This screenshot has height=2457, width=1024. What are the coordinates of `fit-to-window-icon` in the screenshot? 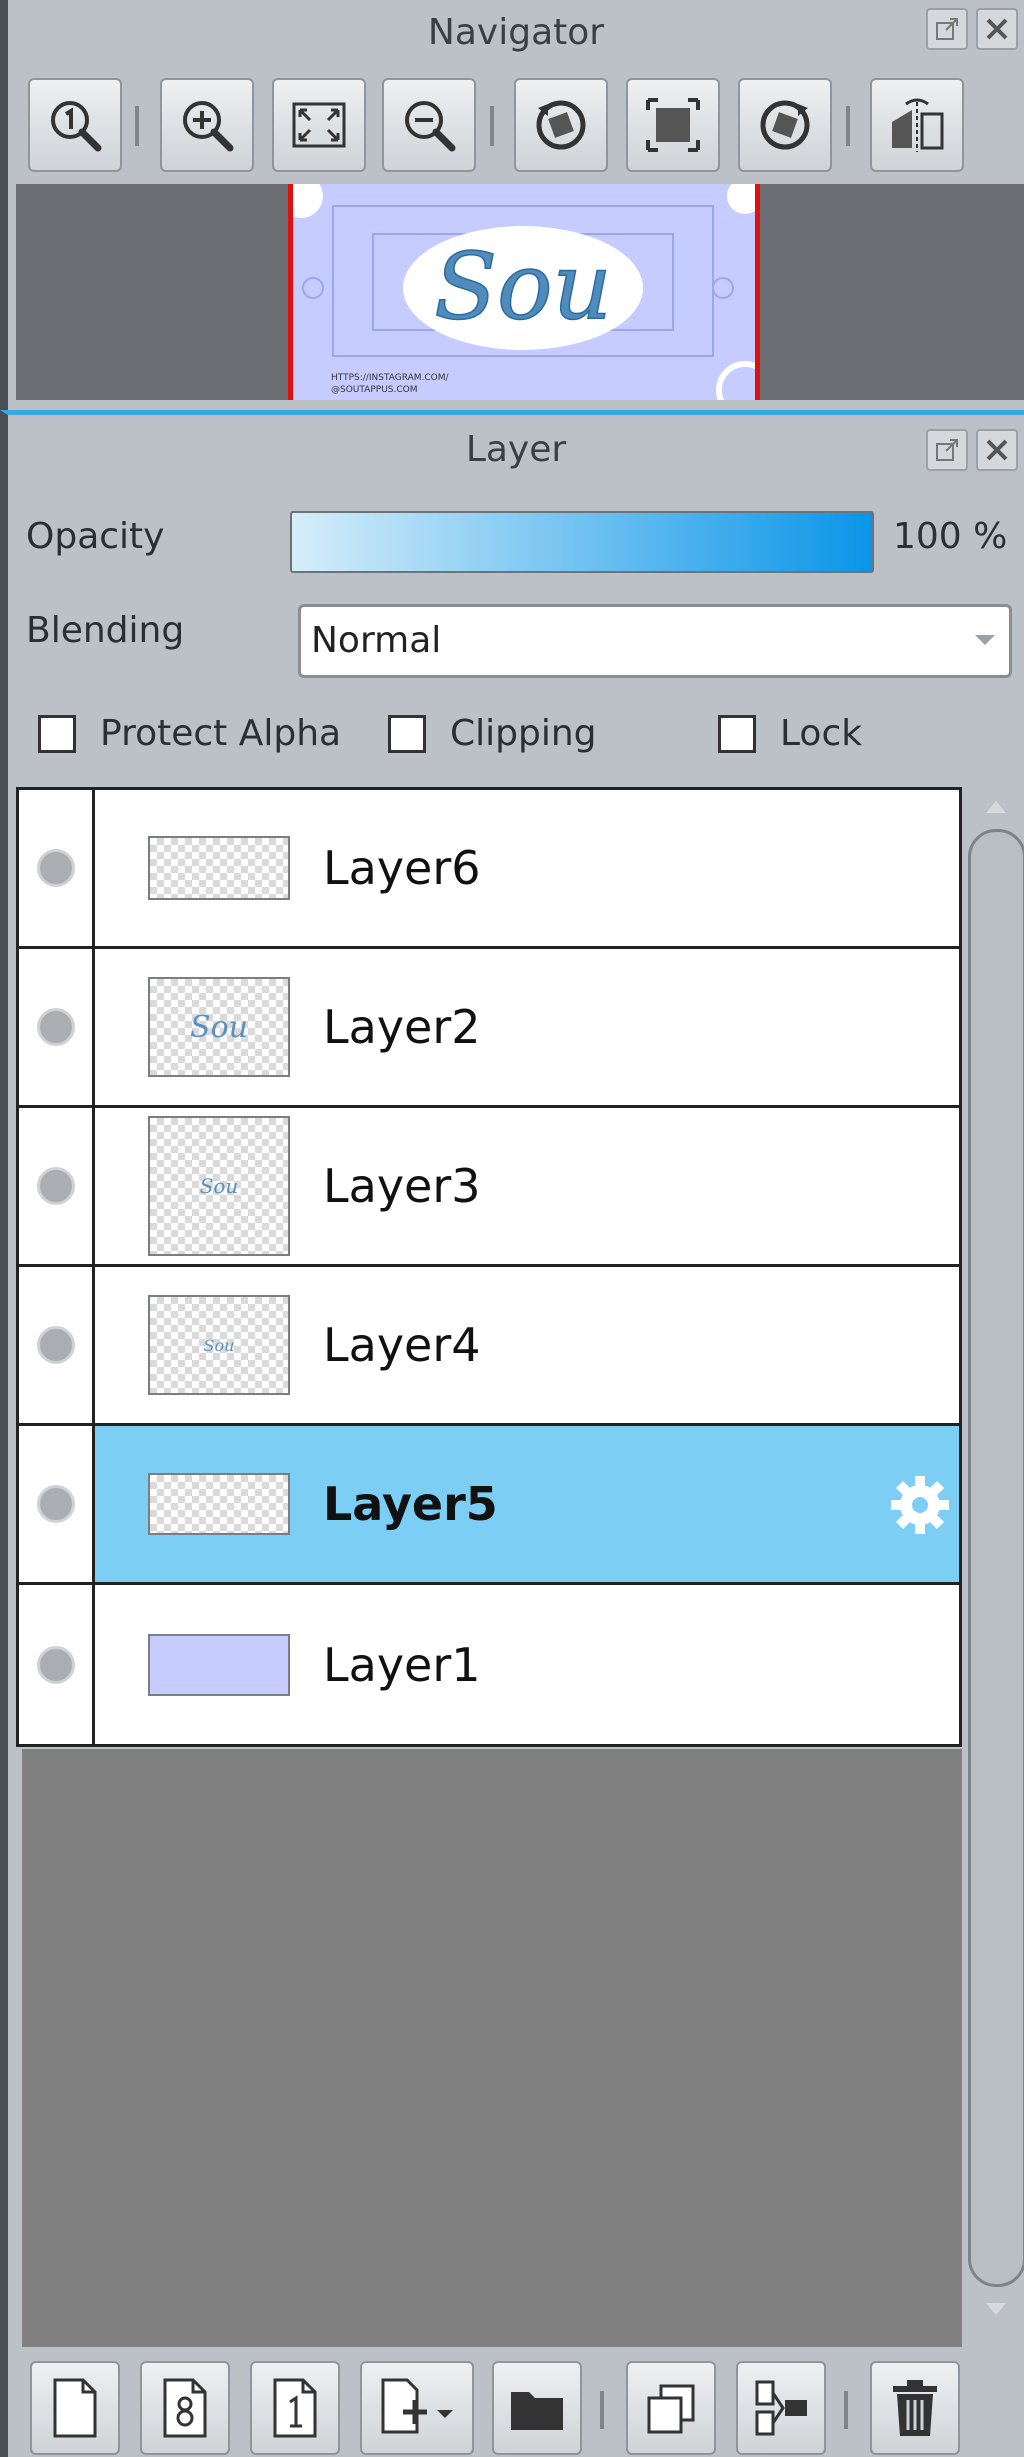 It's located at (319, 125).